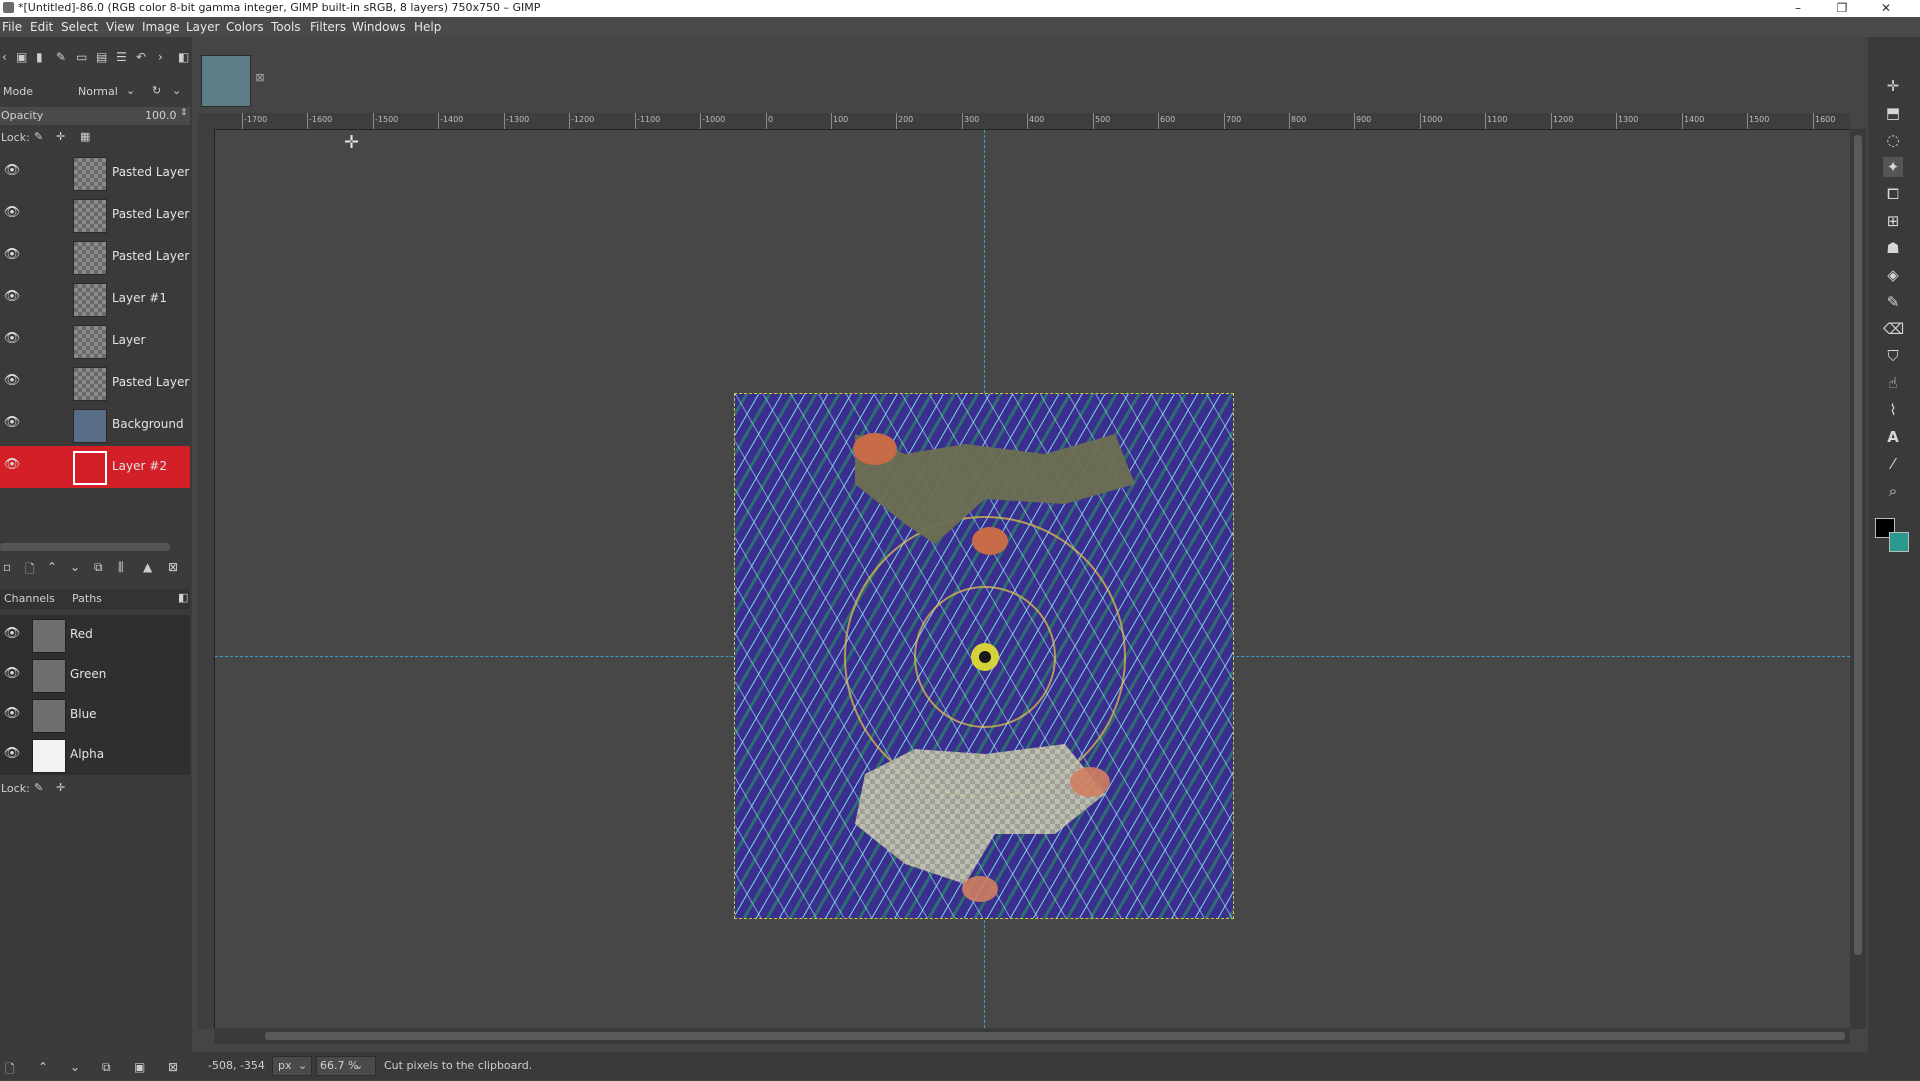 This screenshot has width=1920, height=1081. I want to click on layer-name: Layer, so click(128, 340).